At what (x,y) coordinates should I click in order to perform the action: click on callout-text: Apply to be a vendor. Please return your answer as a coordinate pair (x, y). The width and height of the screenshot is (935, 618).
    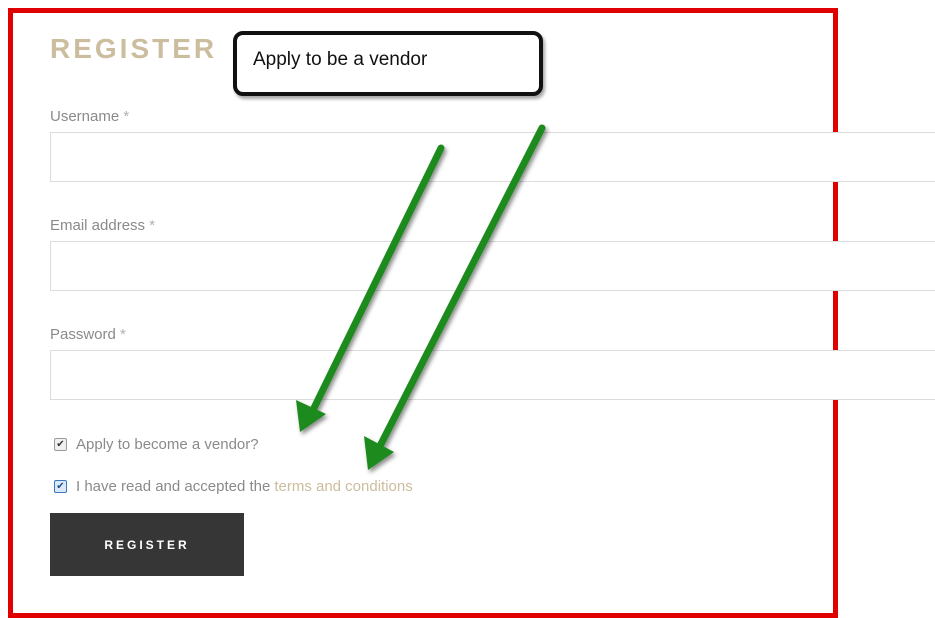
    Looking at the image, I should click on (340, 59).